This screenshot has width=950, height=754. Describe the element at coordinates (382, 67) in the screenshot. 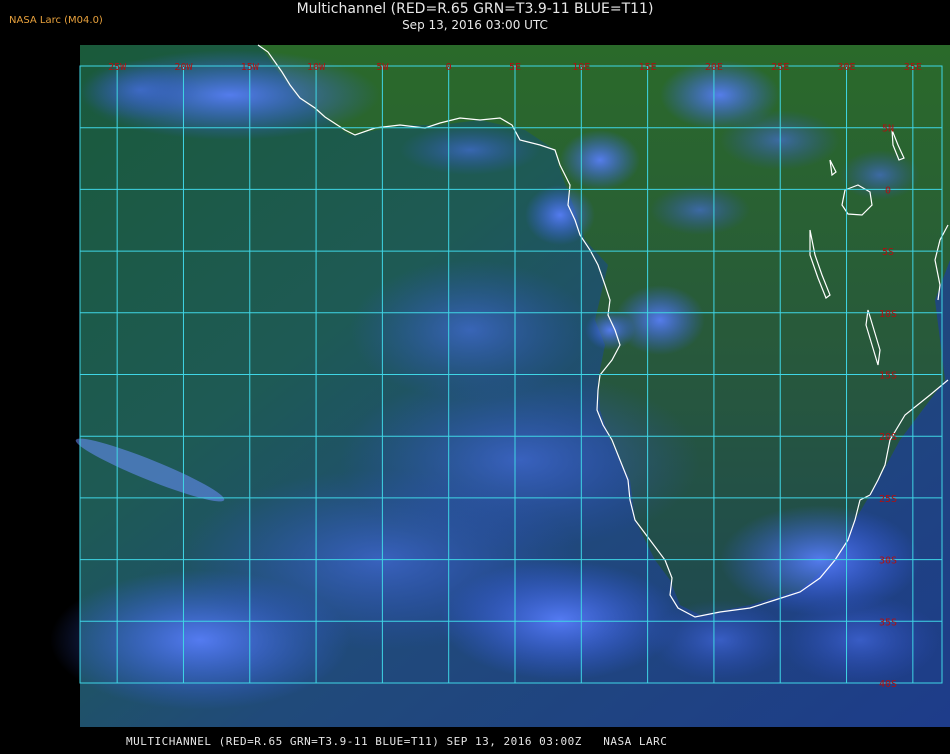

I see `longitude-label: 5W` at that location.